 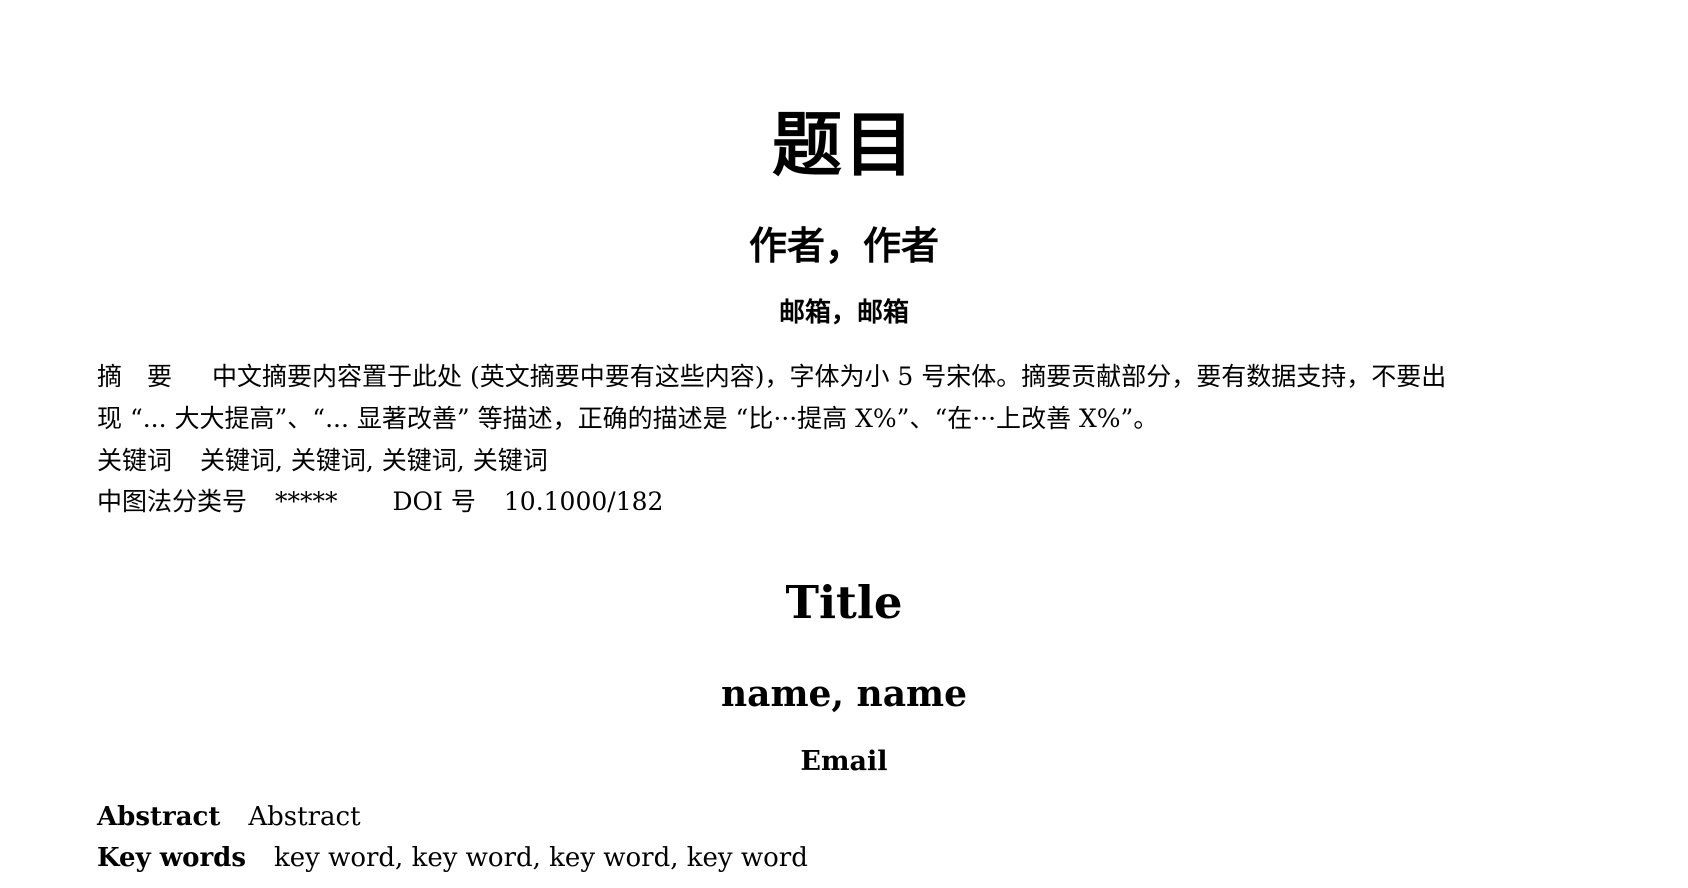 I want to click on chinese-title: 题目, so click(x=844, y=145).